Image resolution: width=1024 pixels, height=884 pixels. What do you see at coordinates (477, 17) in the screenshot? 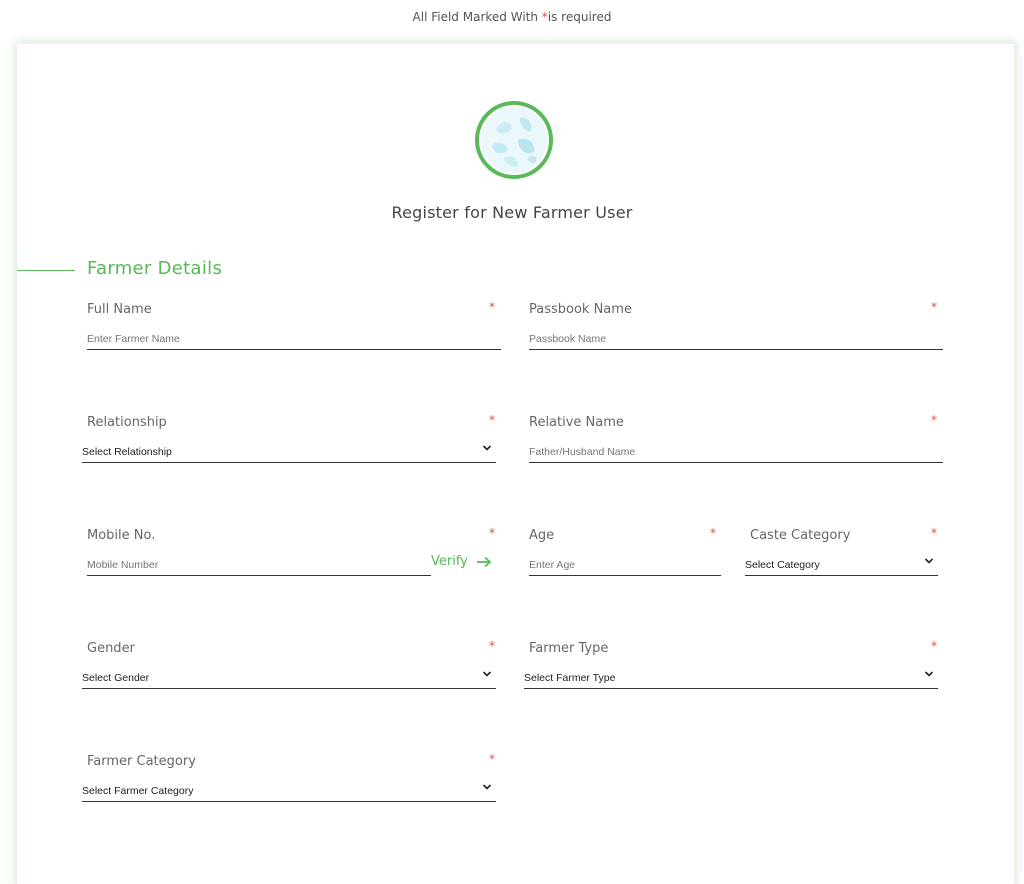
I see `note-prefix: All Field Marked With` at bounding box center [477, 17].